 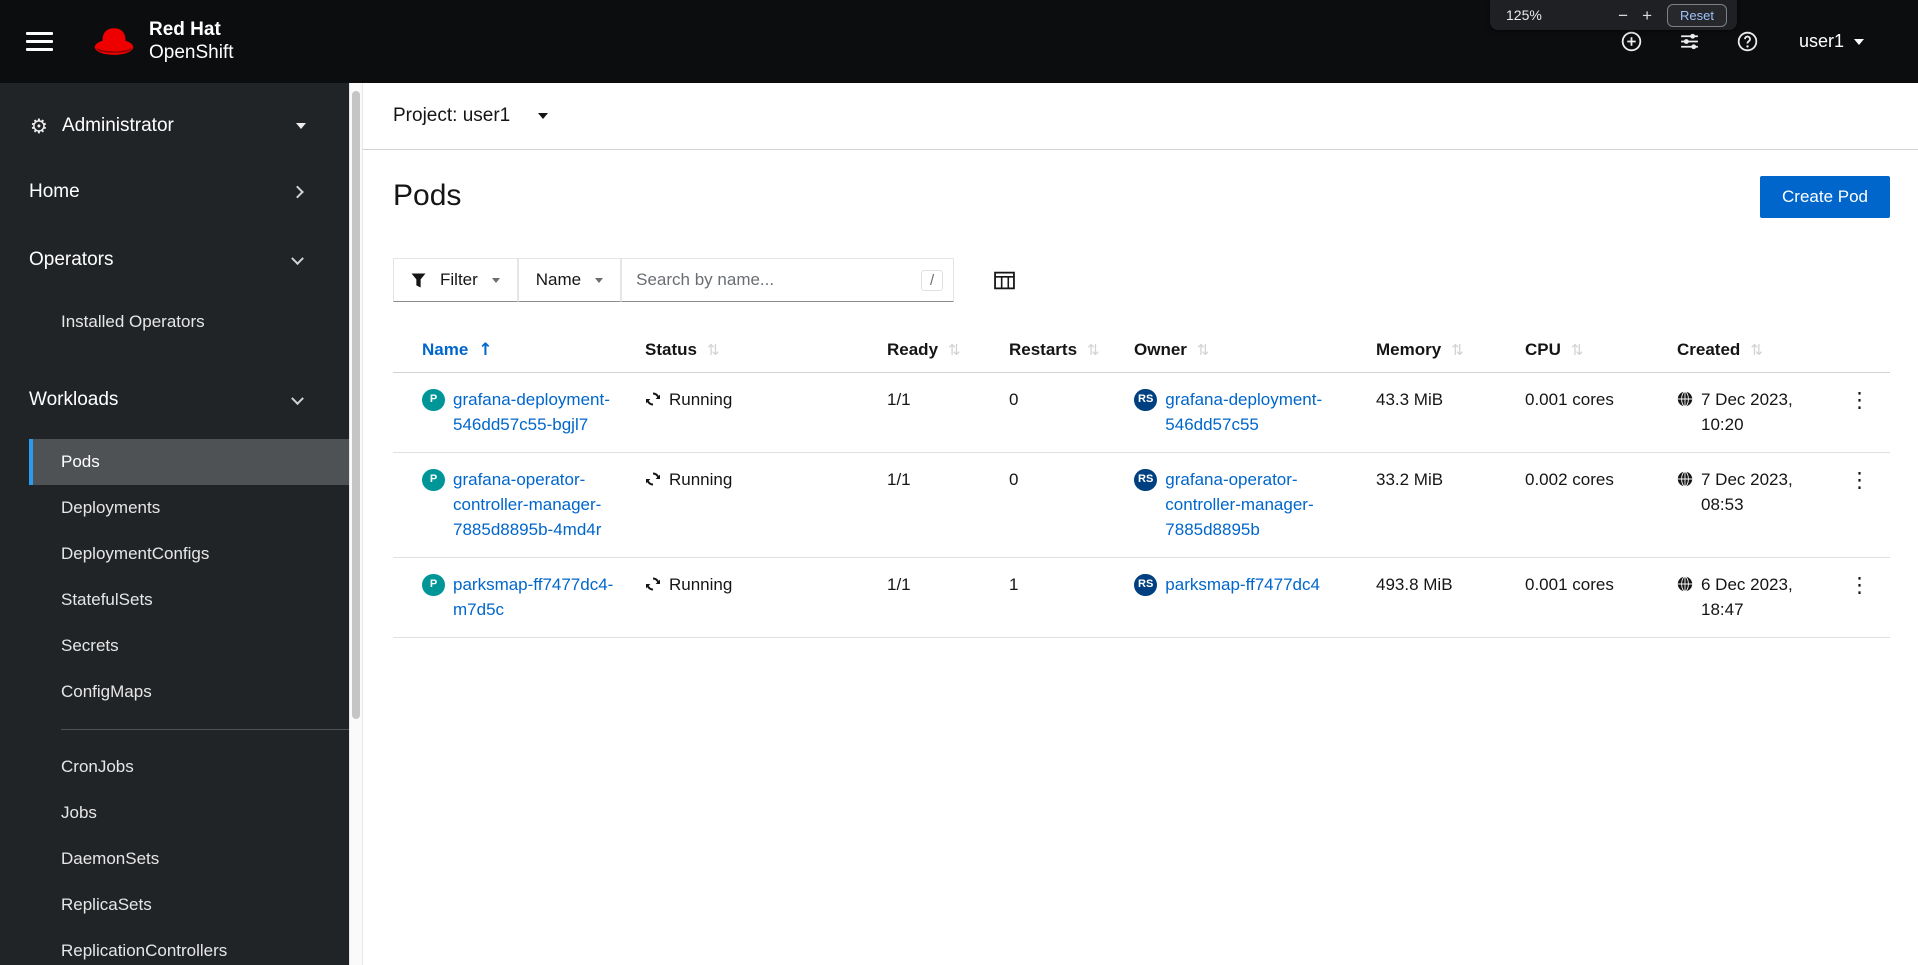 What do you see at coordinates (514, 350) in the screenshot?
I see `column-header-name: Name ↑` at bounding box center [514, 350].